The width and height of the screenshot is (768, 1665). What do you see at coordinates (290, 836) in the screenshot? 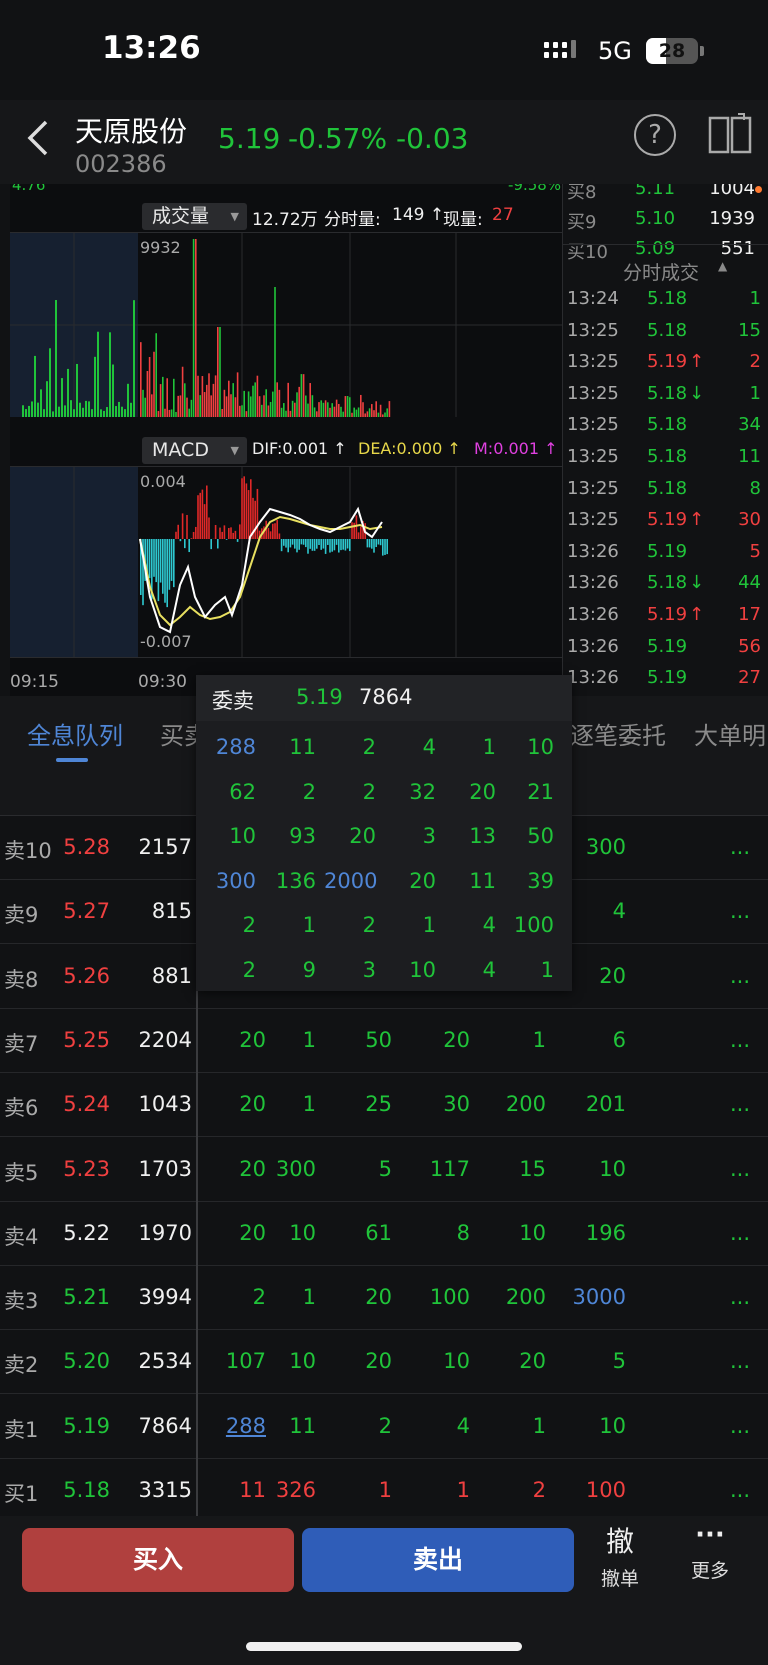
I see `popup-order: 93` at bounding box center [290, 836].